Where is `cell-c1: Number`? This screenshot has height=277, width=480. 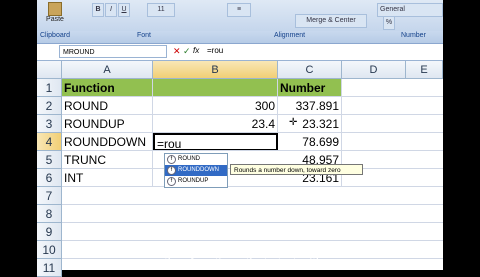
cell-c1: Number is located at coordinates (310, 88).